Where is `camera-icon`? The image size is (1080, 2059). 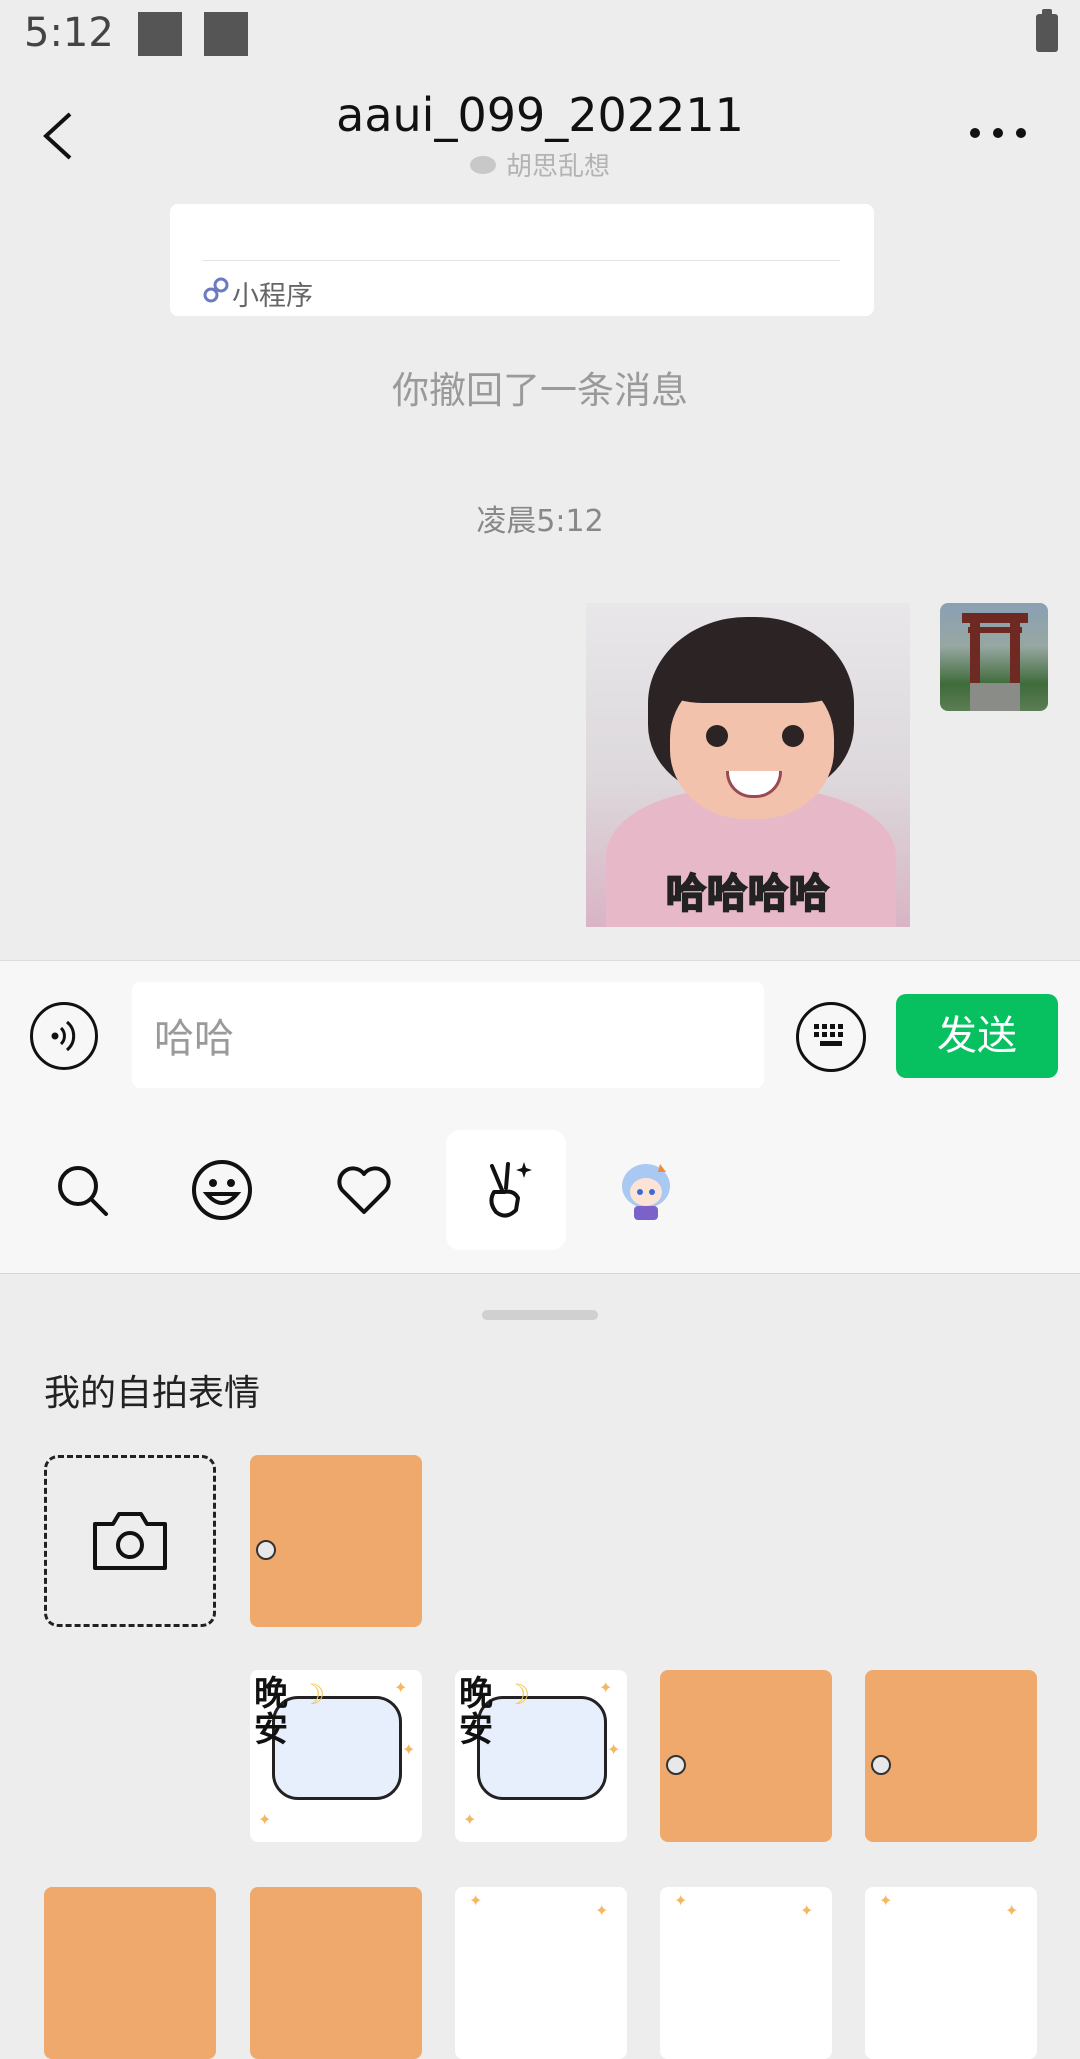
camera-icon is located at coordinates (130, 1541).